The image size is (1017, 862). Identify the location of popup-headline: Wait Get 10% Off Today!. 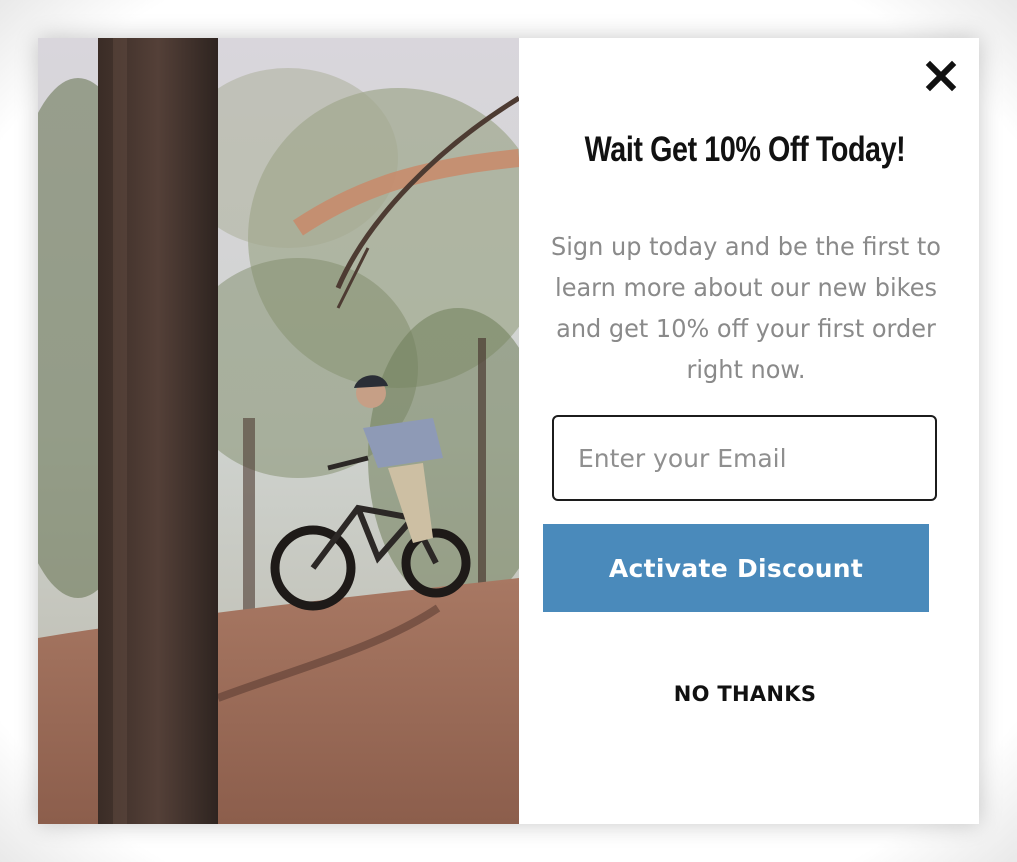
(745, 149).